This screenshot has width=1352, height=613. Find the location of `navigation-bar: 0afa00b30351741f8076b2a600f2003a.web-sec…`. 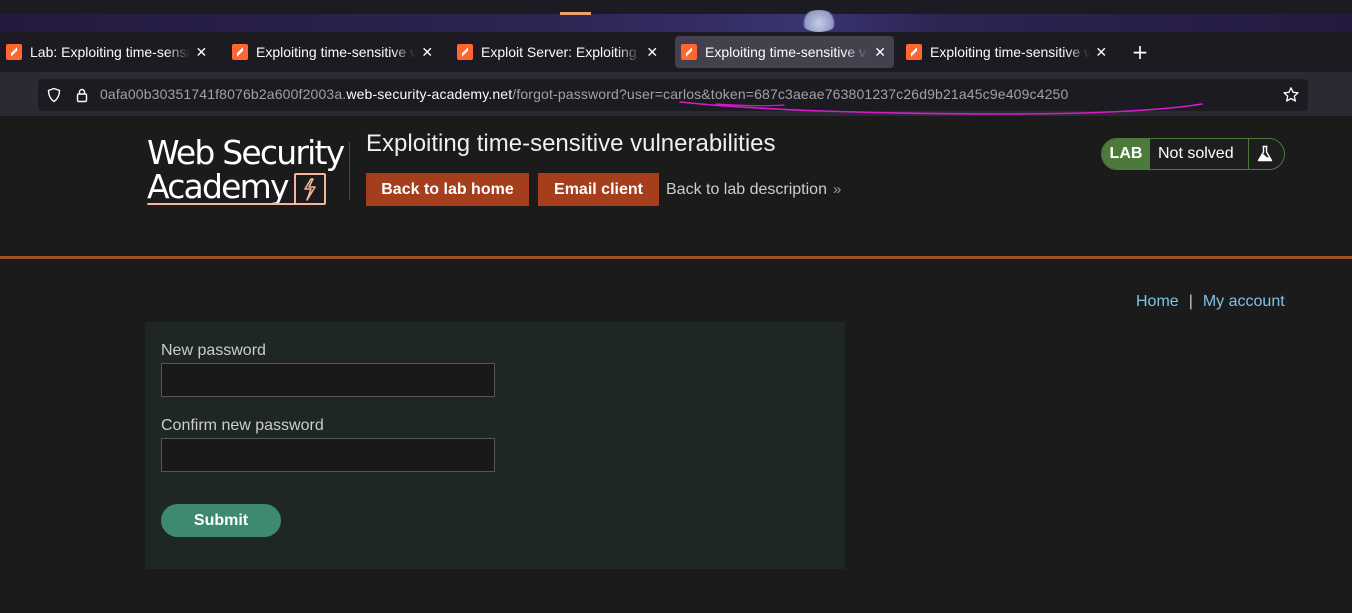

navigation-bar: 0afa00b30351741f8076b2a600f2003a.web-sec… is located at coordinates (676, 94).